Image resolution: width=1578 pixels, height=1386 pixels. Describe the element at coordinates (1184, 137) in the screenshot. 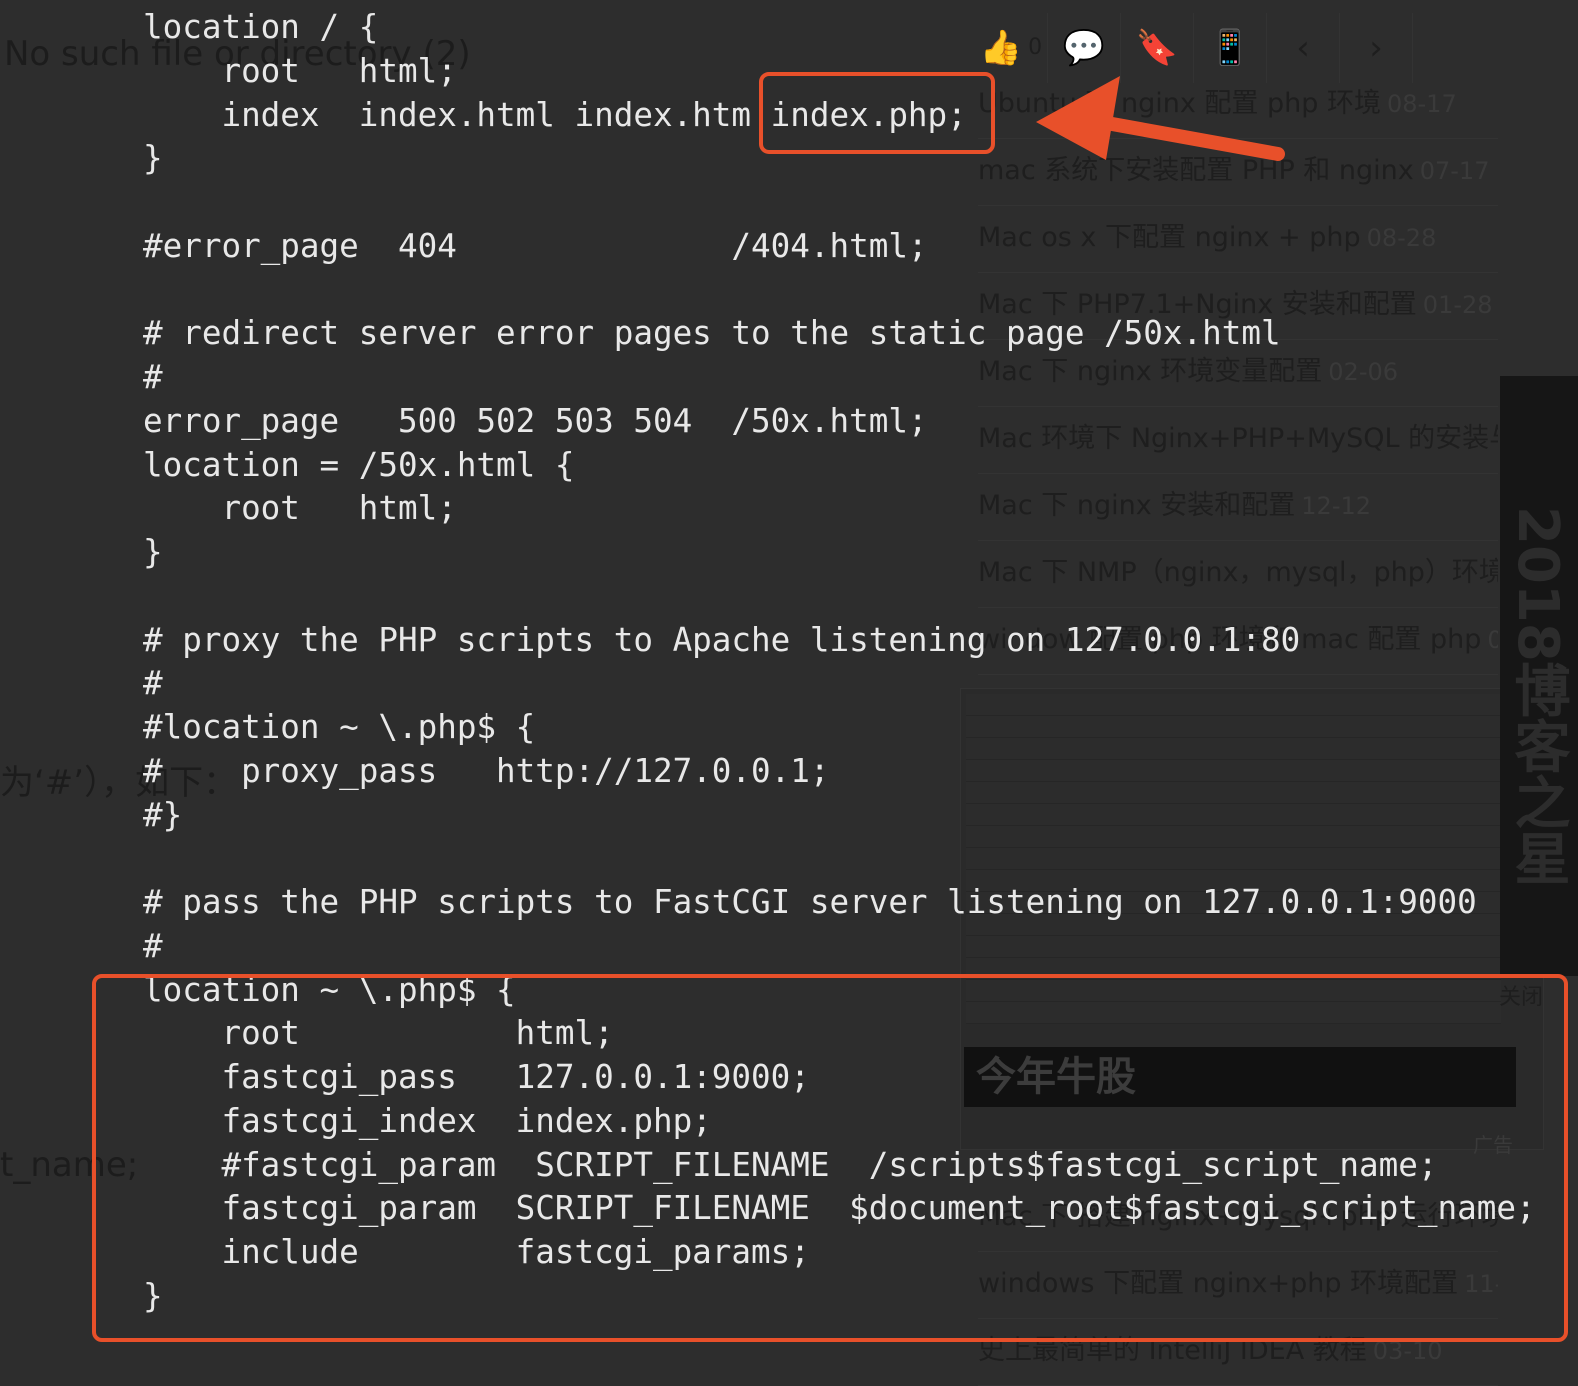

I see `arrow-shaft` at that location.